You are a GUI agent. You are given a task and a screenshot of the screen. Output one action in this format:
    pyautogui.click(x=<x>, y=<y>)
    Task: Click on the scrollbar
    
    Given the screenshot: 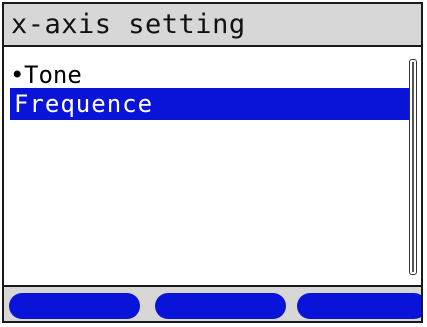 What is the action you would take?
    pyautogui.click(x=413, y=167)
    